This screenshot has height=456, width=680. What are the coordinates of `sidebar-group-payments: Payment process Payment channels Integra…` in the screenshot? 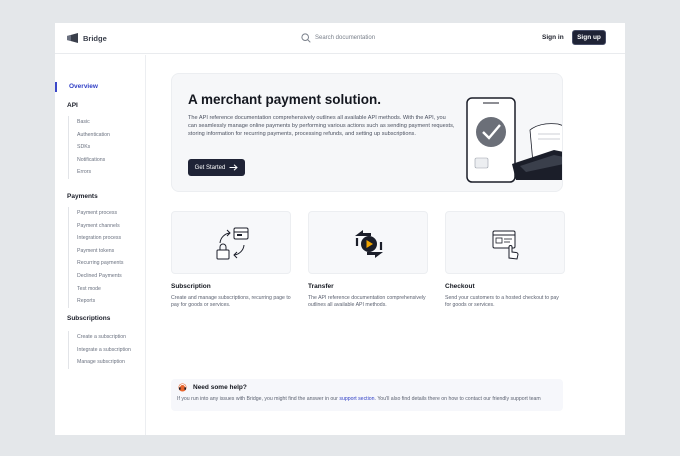 It's located at (95, 257).